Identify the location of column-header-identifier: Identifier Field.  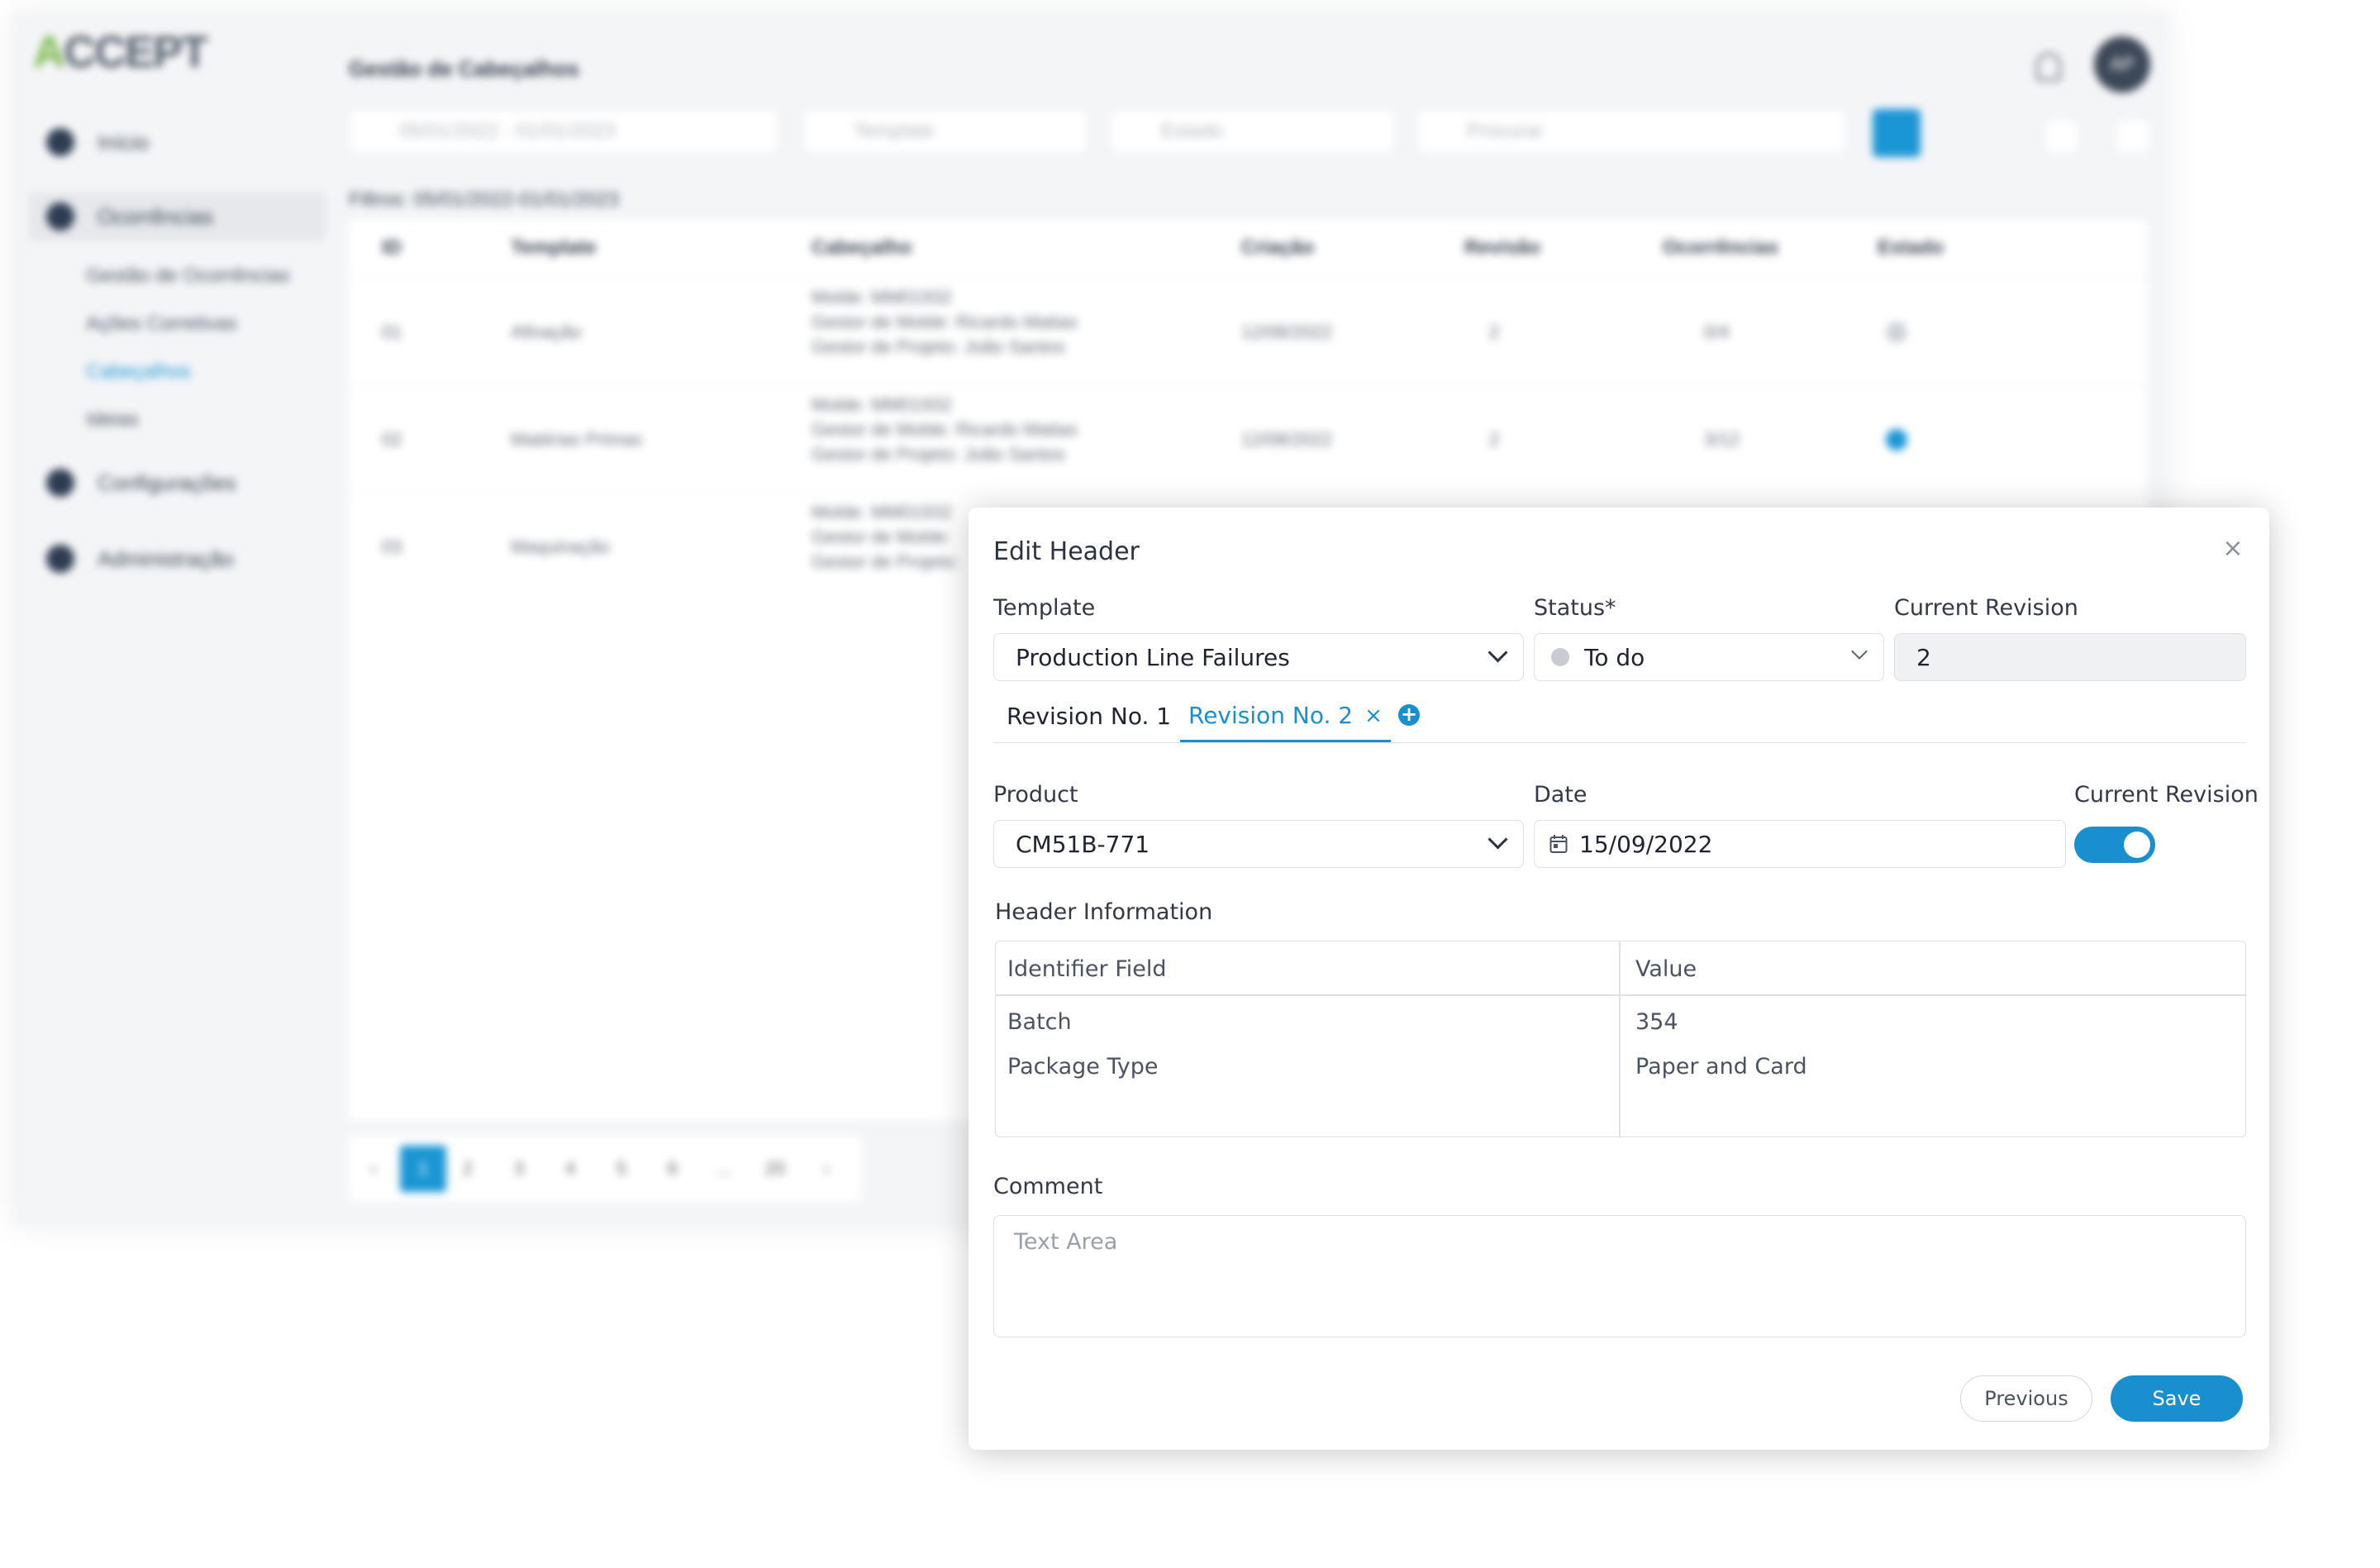
(1087, 969).